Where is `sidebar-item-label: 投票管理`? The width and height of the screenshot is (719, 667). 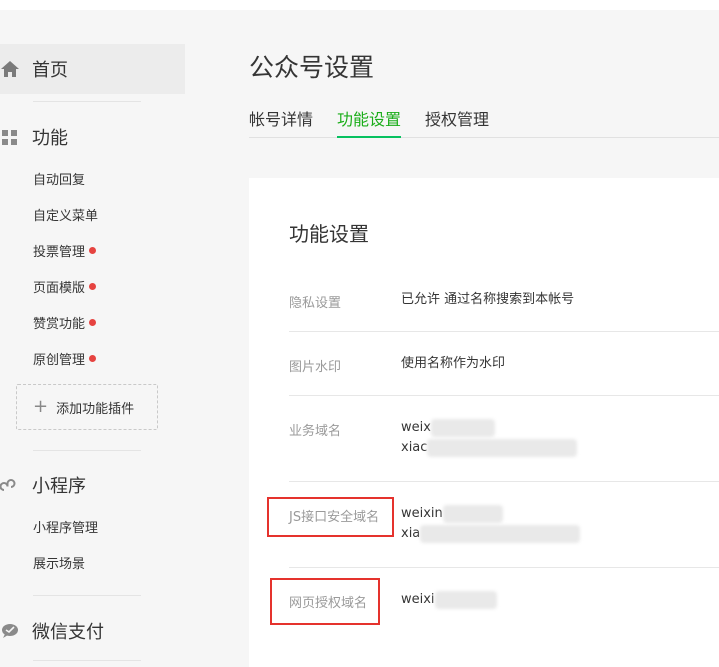
sidebar-item-label: 投票管理 is located at coordinates (59, 252).